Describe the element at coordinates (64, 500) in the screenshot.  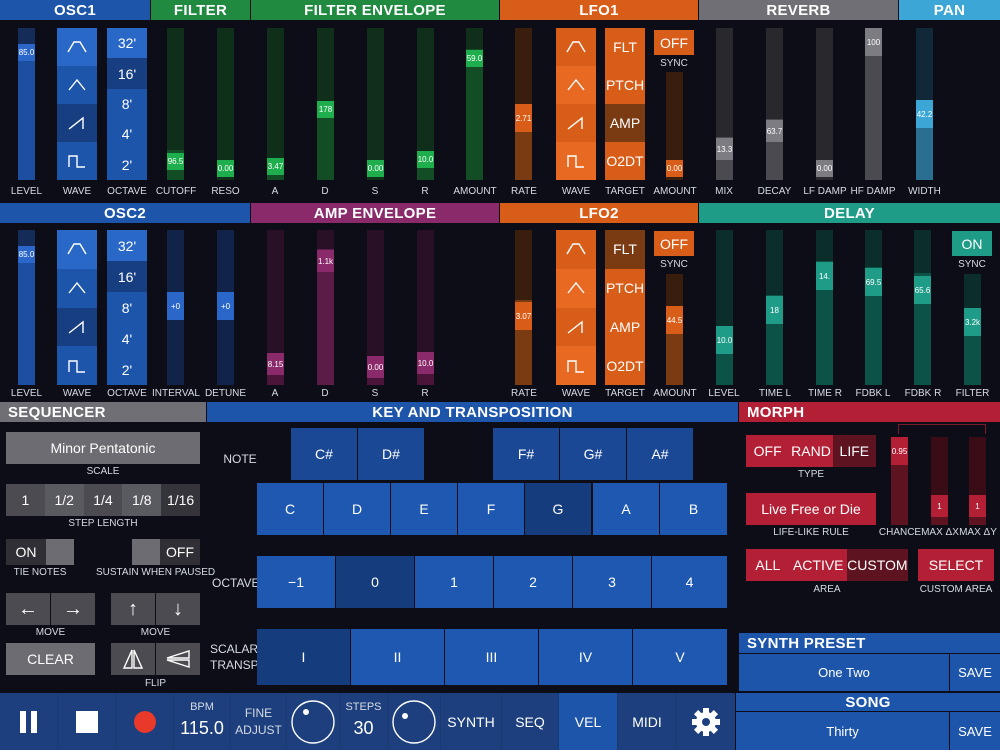
I see `step-length-option: 1/2` at that location.